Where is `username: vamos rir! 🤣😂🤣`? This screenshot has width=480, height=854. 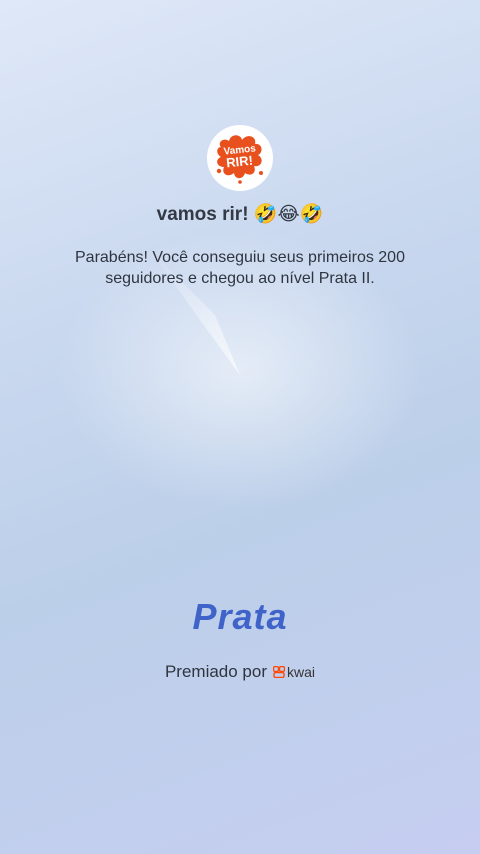 username: vamos rir! 🤣😂🤣 is located at coordinates (240, 214).